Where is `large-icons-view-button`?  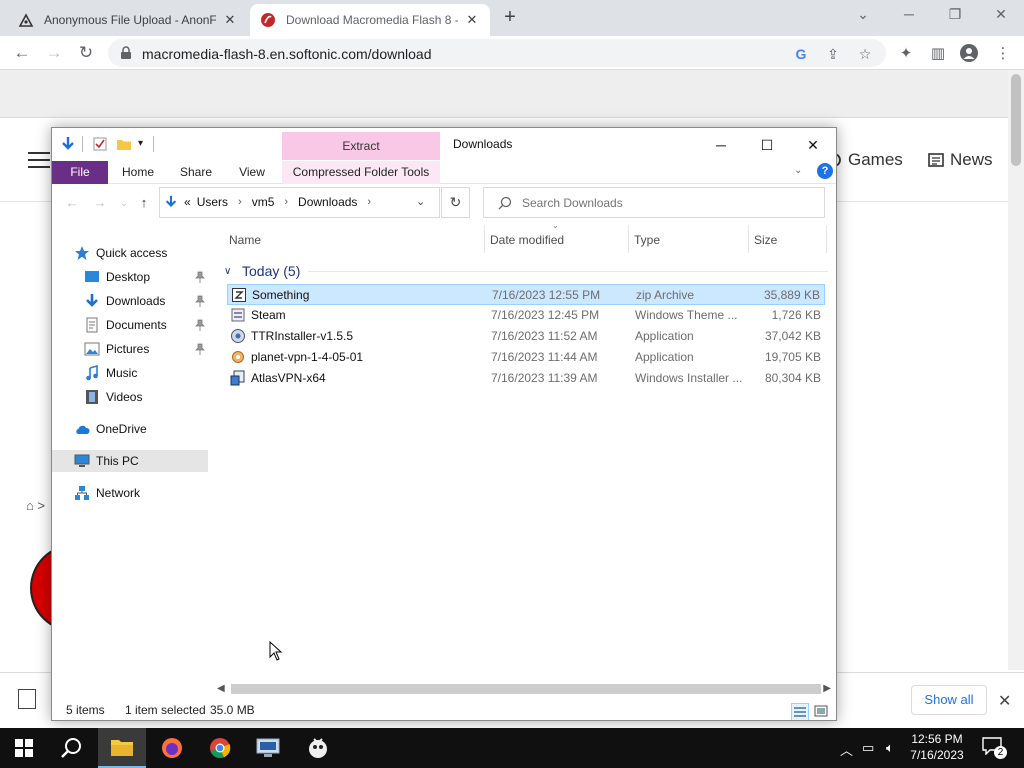
large-icons-view-button is located at coordinates (822, 711).